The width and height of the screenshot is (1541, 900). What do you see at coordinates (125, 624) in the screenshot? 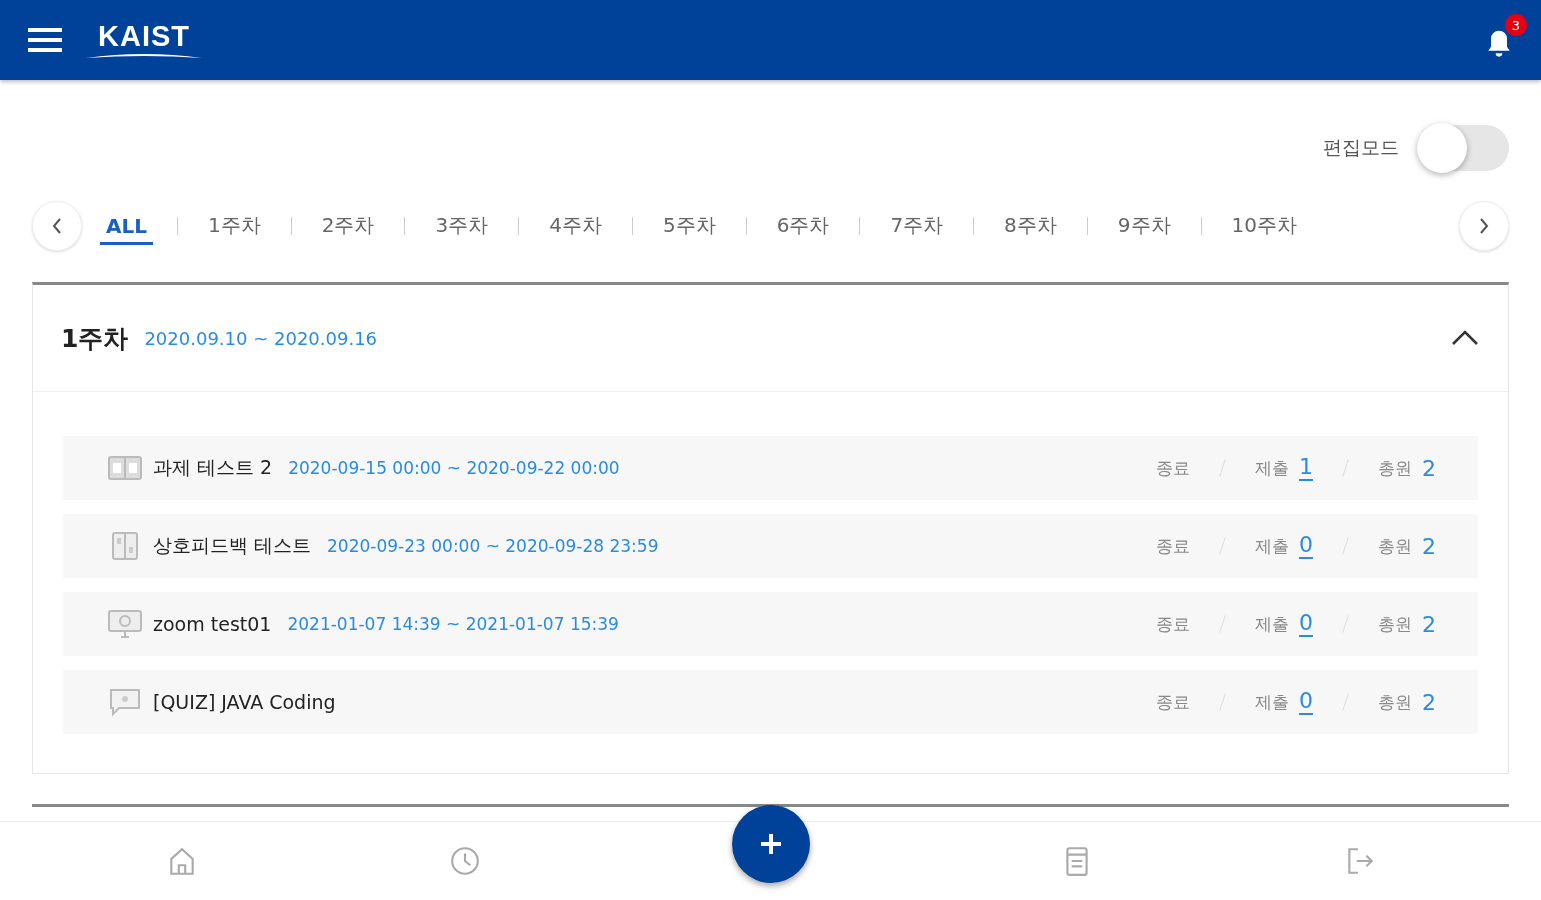
I see `monitor-icon` at bounding box center [125, 624].